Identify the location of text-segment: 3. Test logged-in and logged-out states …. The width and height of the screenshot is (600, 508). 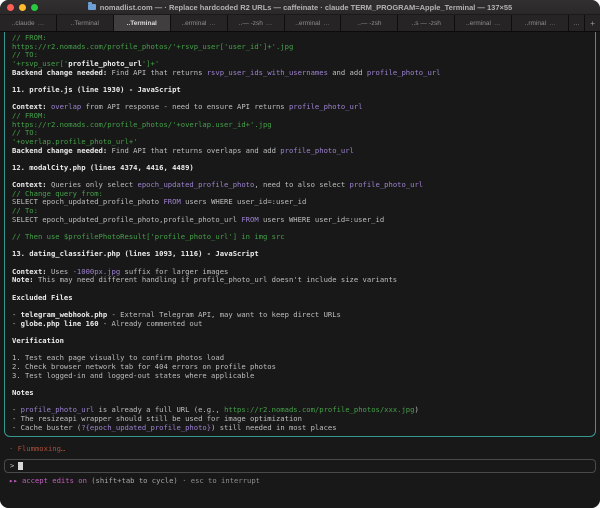
(133, 375).